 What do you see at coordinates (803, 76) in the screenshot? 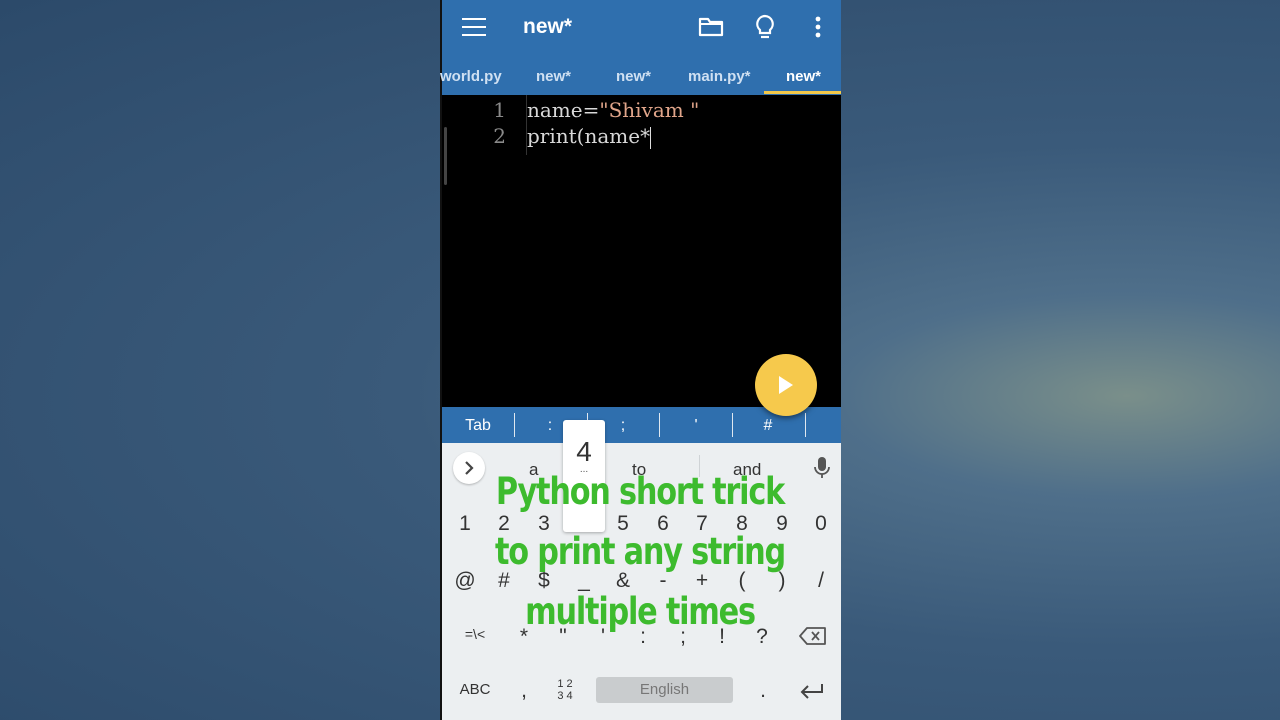
I see `tab-new-active: new*` at bounding box center [803, 76].